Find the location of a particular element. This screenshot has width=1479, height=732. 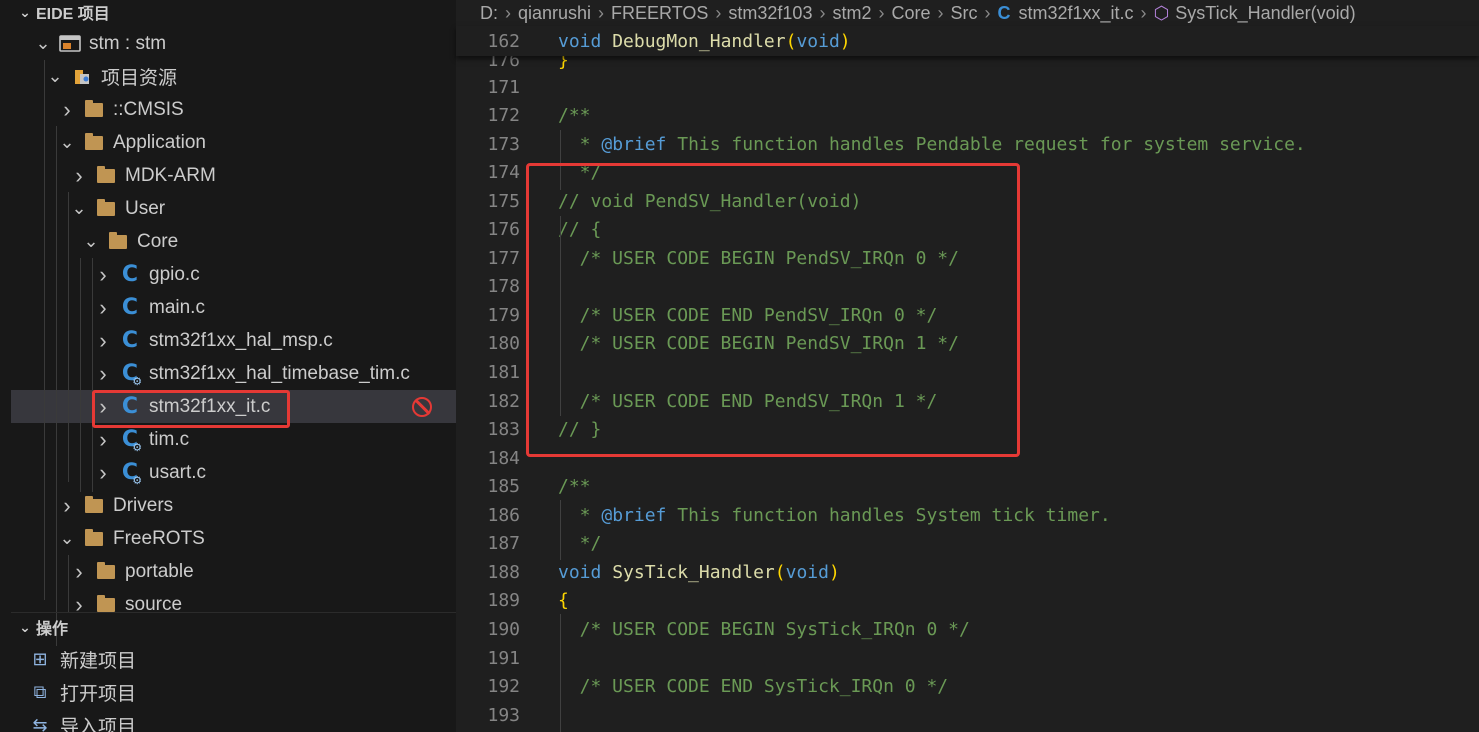

tree-item: ⌄ FreeROTS is located at coordinates (233, 538).